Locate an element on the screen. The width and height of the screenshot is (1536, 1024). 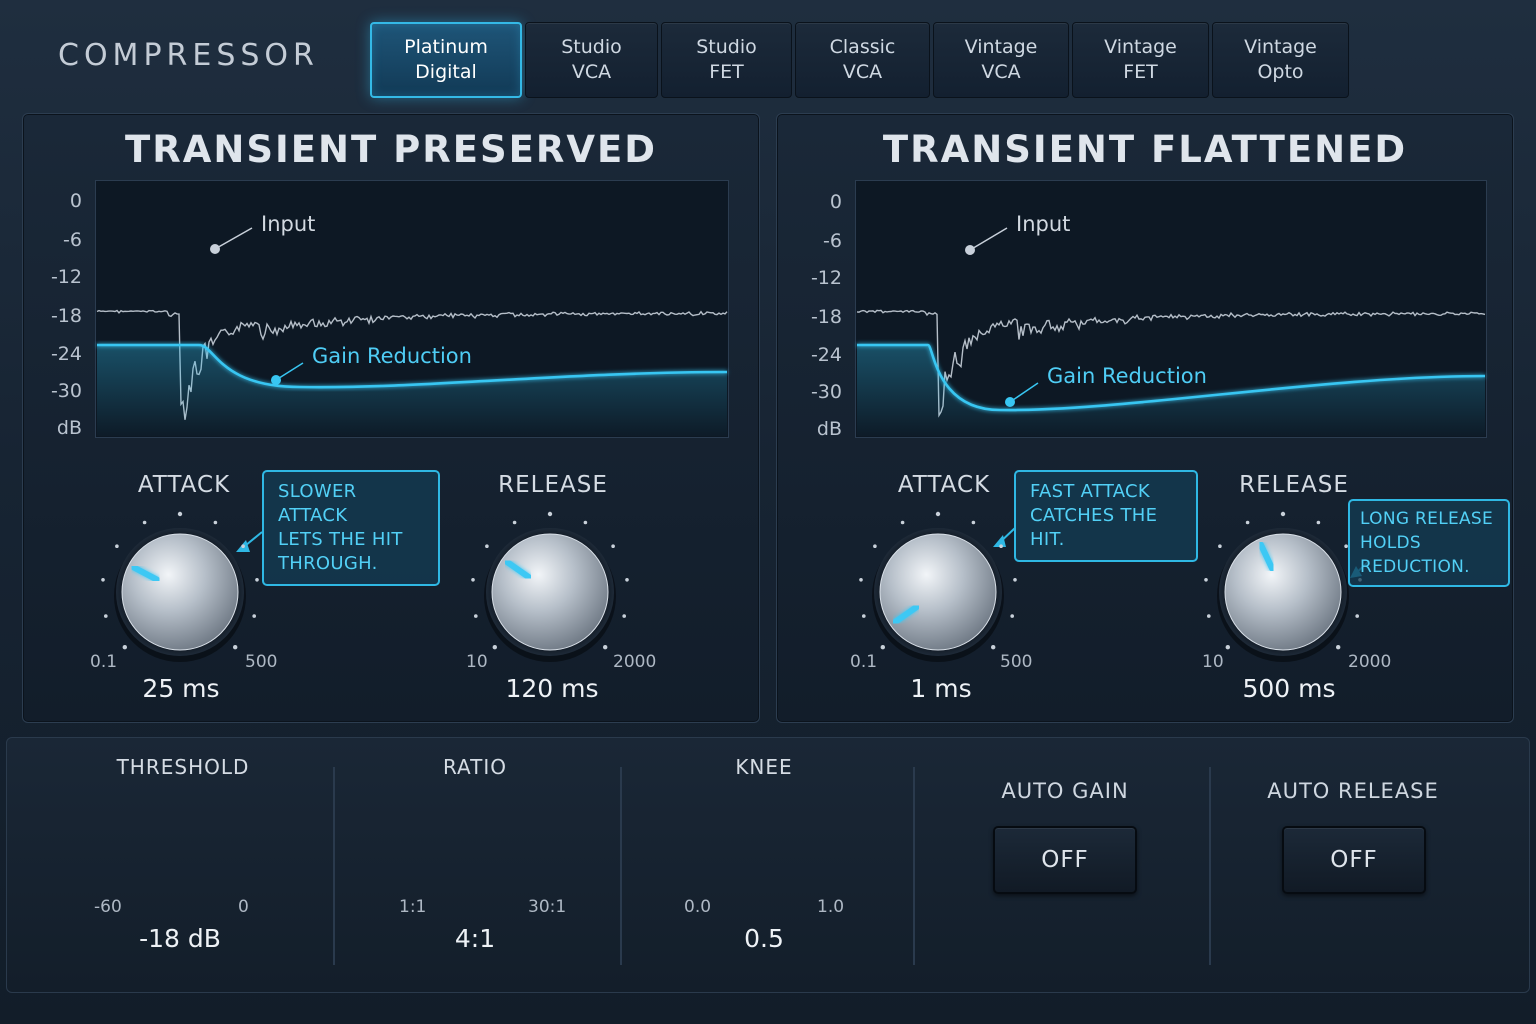
ratio-label: RATIO is located at coordinates (475, 767).